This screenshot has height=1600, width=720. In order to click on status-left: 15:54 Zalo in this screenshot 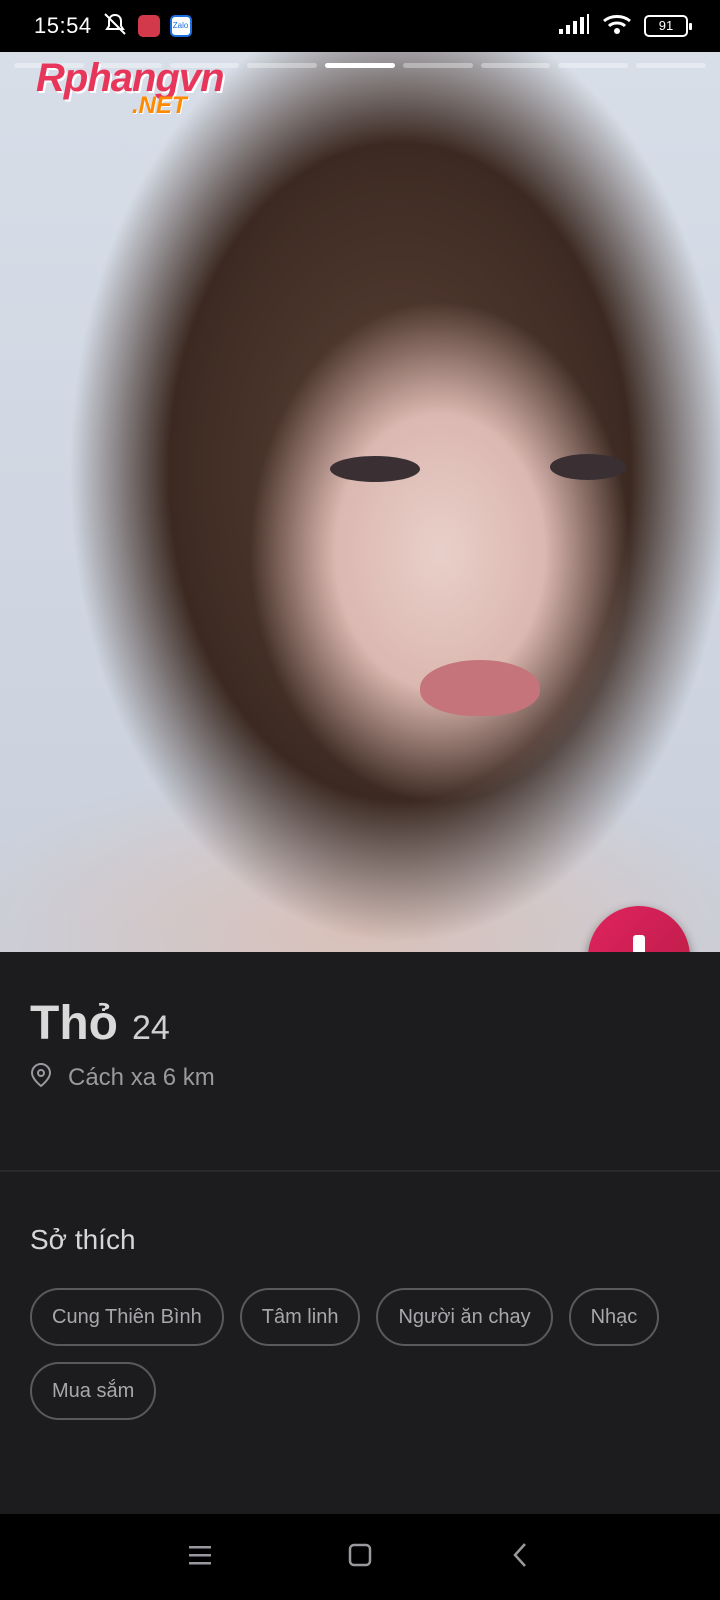, I will do `click(113, 26)`.